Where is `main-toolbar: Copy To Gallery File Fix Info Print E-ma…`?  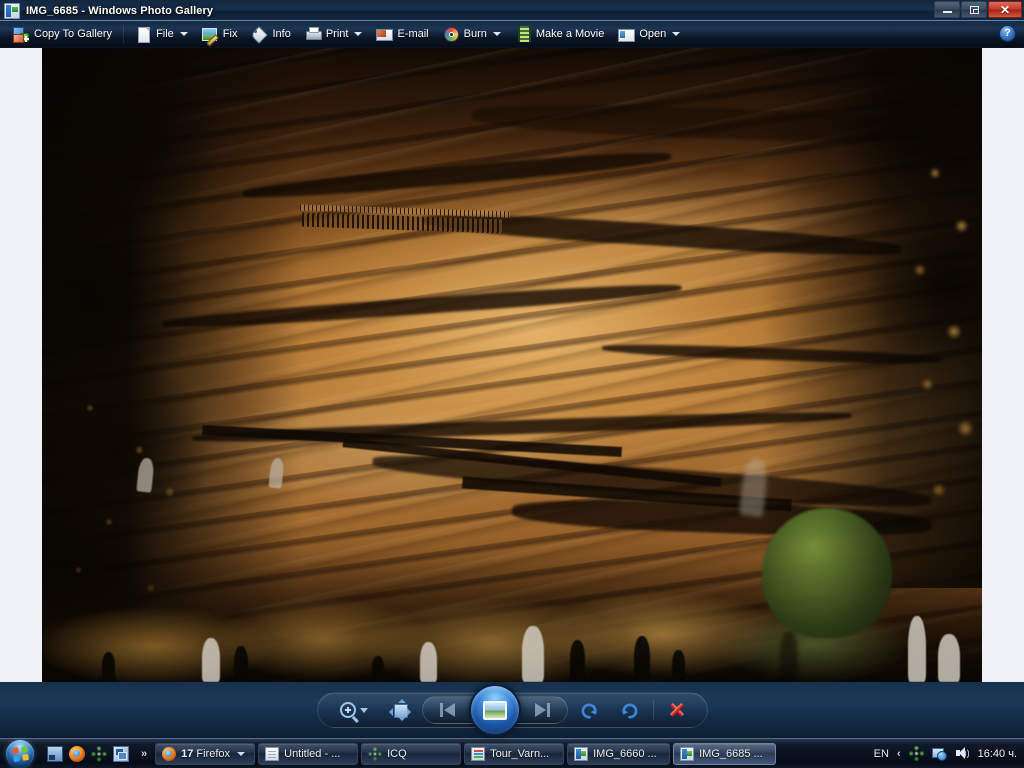 main-toolbar: Copy To Gallery File Fix Info Print E-ma… is located at coordinates (512, 34).